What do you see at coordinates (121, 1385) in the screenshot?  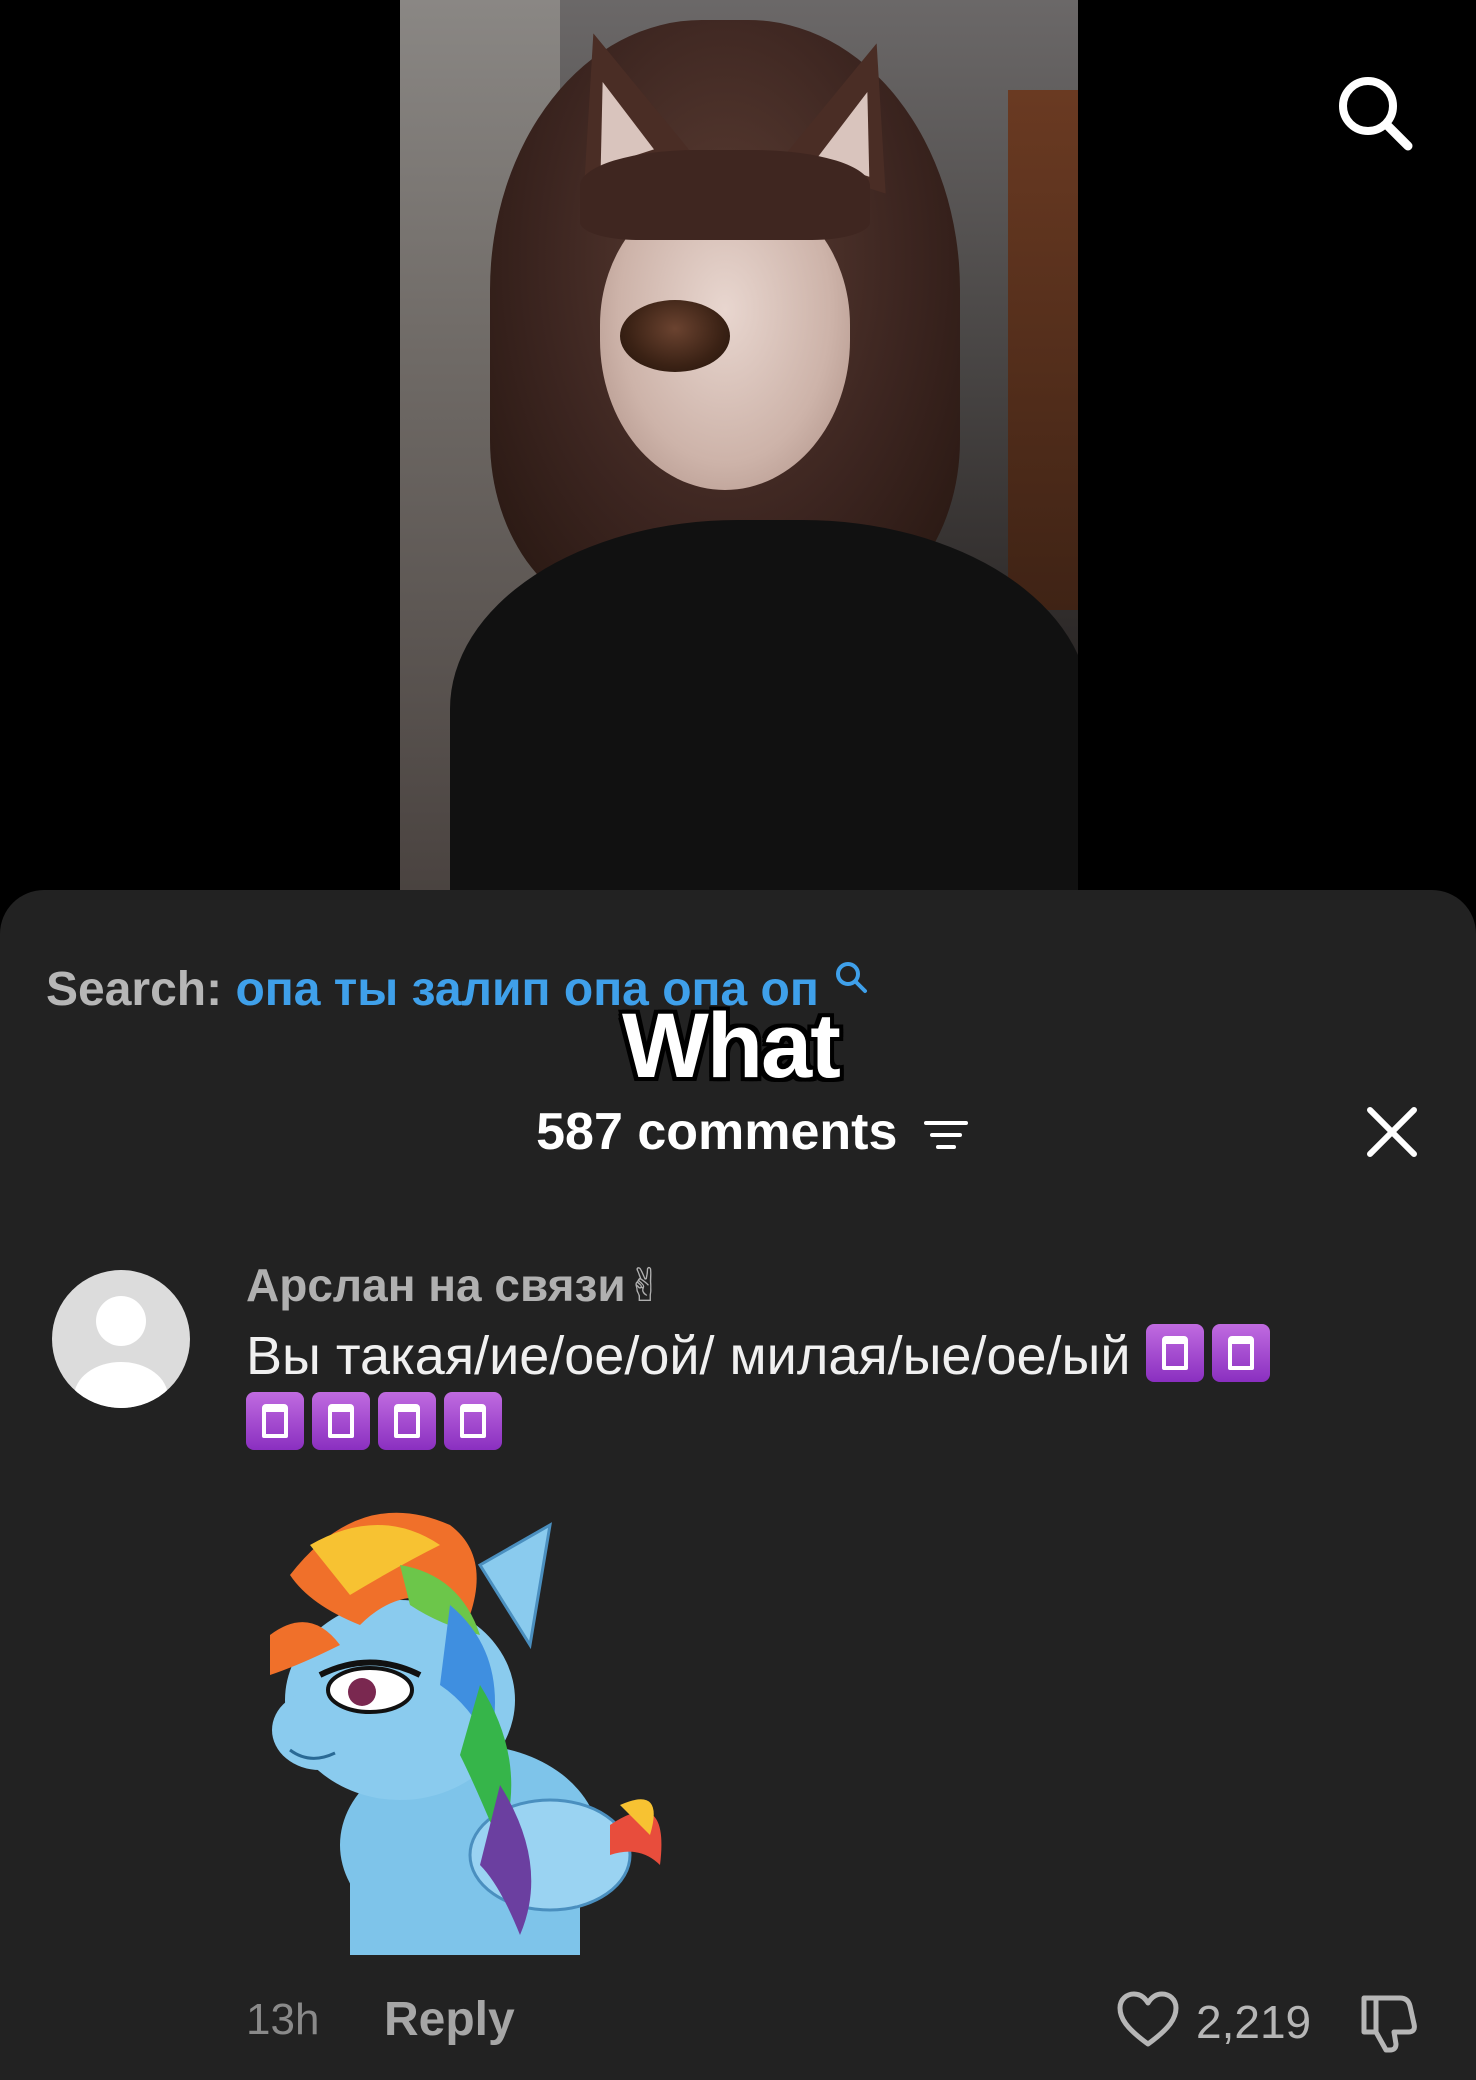 I see `avatar-shoulders` at bounding box center [121, 1385].